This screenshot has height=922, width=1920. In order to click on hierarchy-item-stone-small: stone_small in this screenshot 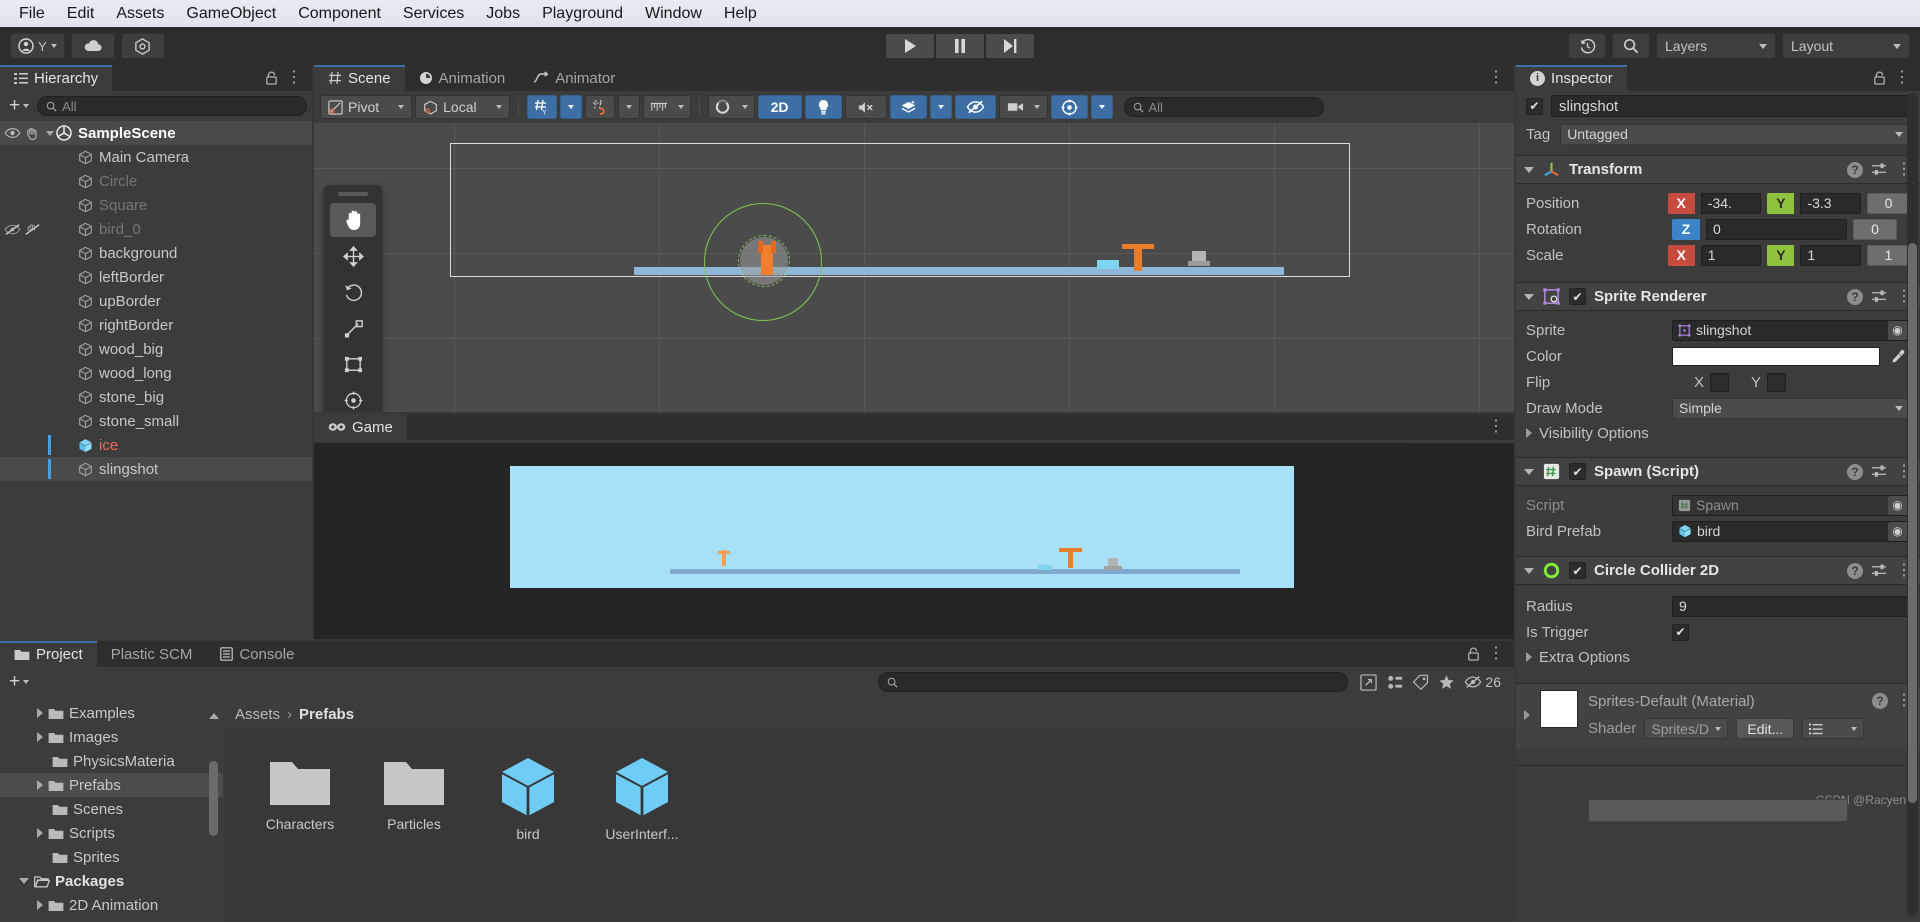, I will do `click(156, 421)`.